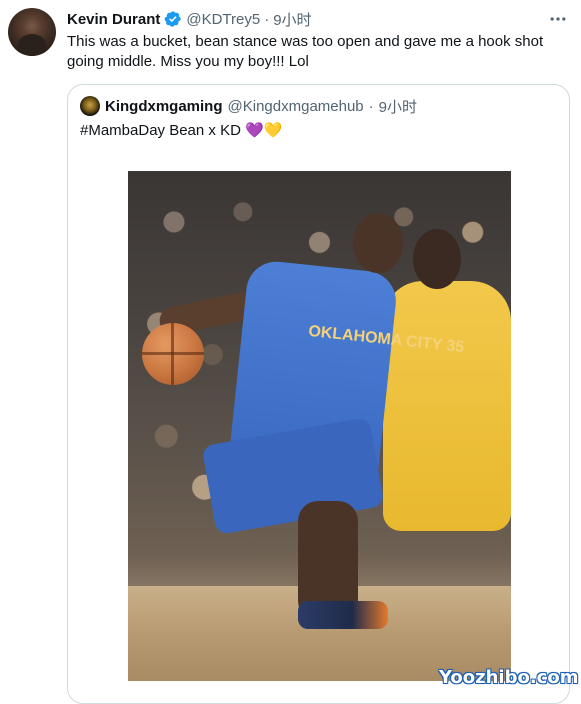  I want to click on author-avatar, so click(32, 32).